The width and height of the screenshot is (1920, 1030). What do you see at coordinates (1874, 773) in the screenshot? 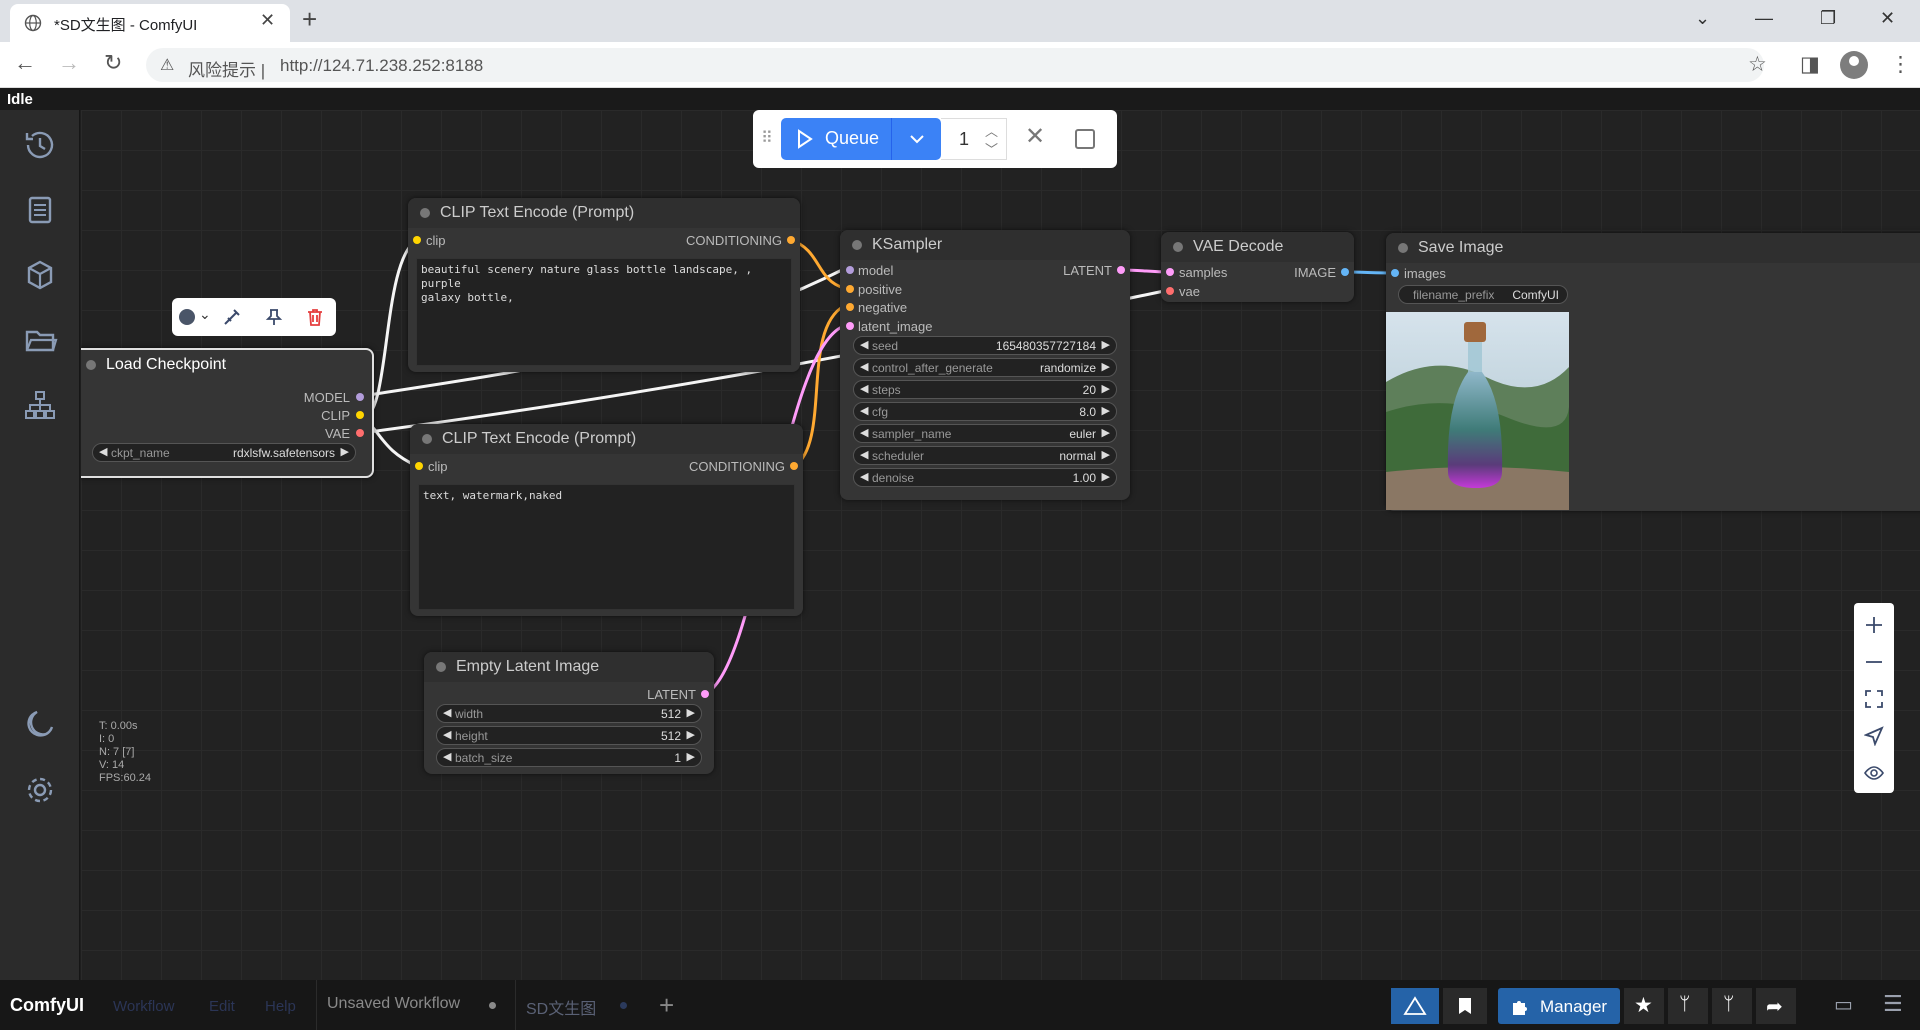
I see `toggle-links-eye-icon` at bounding box center [1874, 773].